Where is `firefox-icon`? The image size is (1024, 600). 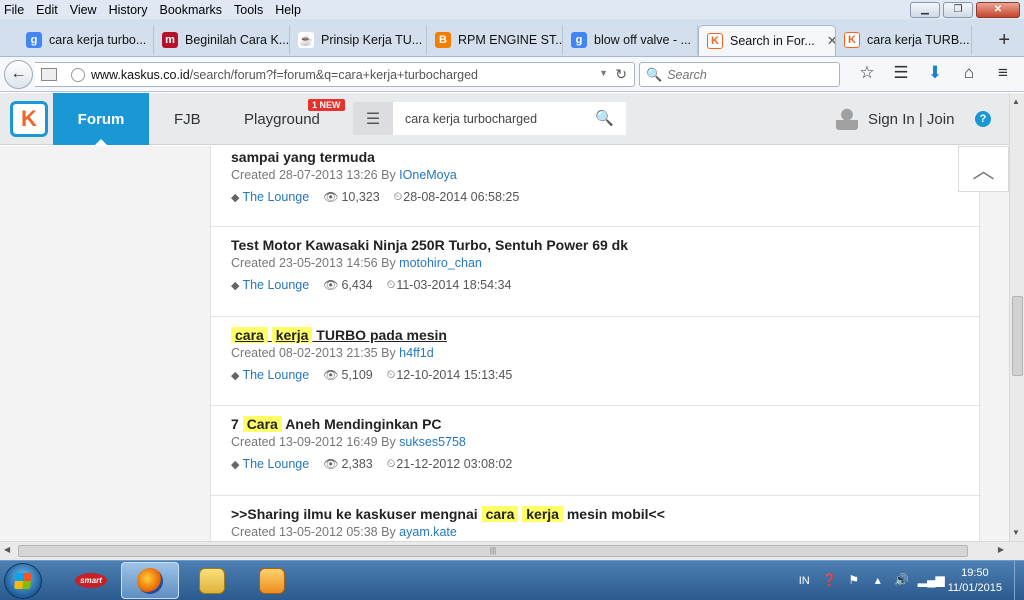 firefox-icon is located at coordinates (150, 580).